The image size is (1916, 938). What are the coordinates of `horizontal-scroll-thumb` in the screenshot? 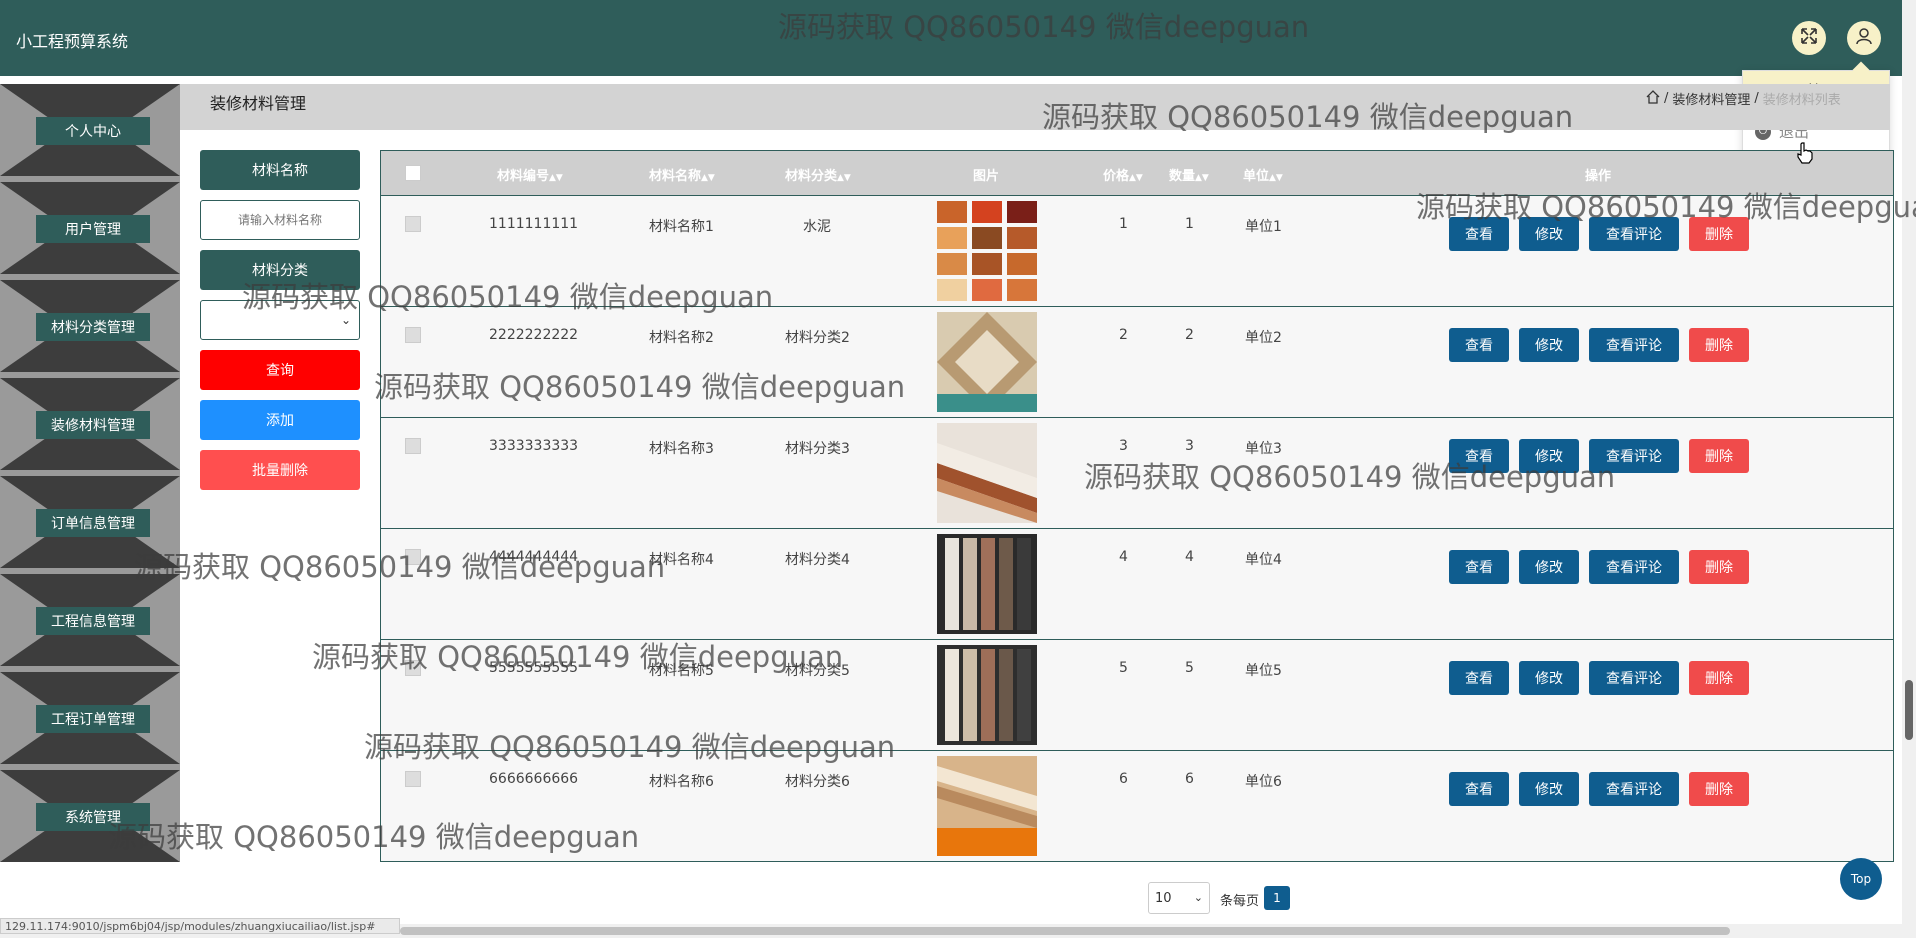 It's located at (1065, 931).